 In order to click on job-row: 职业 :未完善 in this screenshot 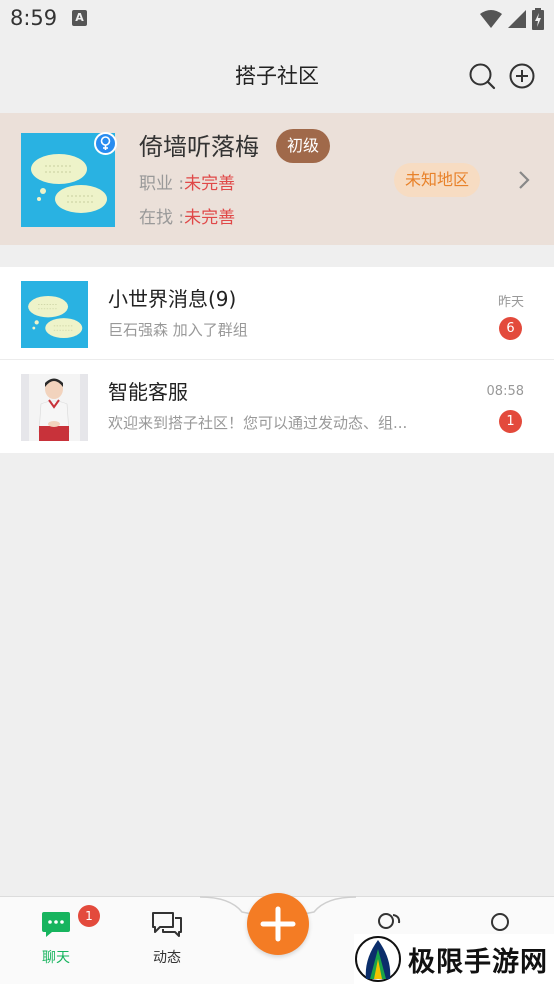, I will do `click(187, 181)`.